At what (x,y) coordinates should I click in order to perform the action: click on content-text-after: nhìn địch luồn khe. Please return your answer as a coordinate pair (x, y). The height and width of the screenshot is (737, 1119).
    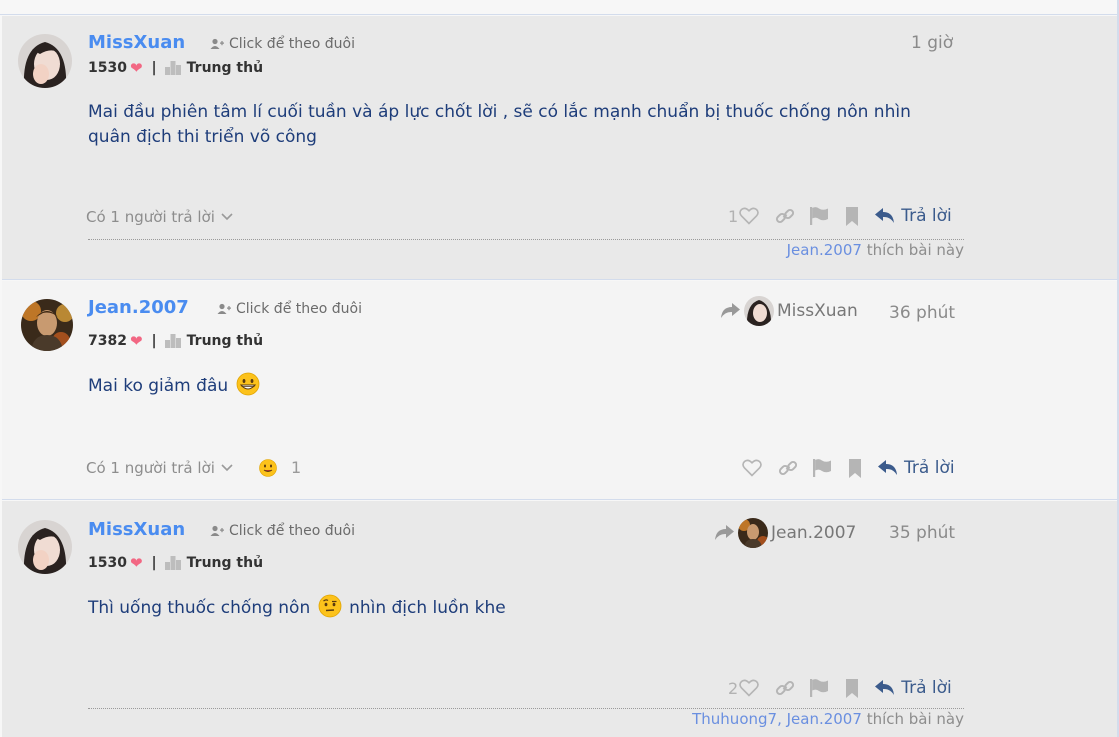
    Looking at the image, I should click on (427, 608).